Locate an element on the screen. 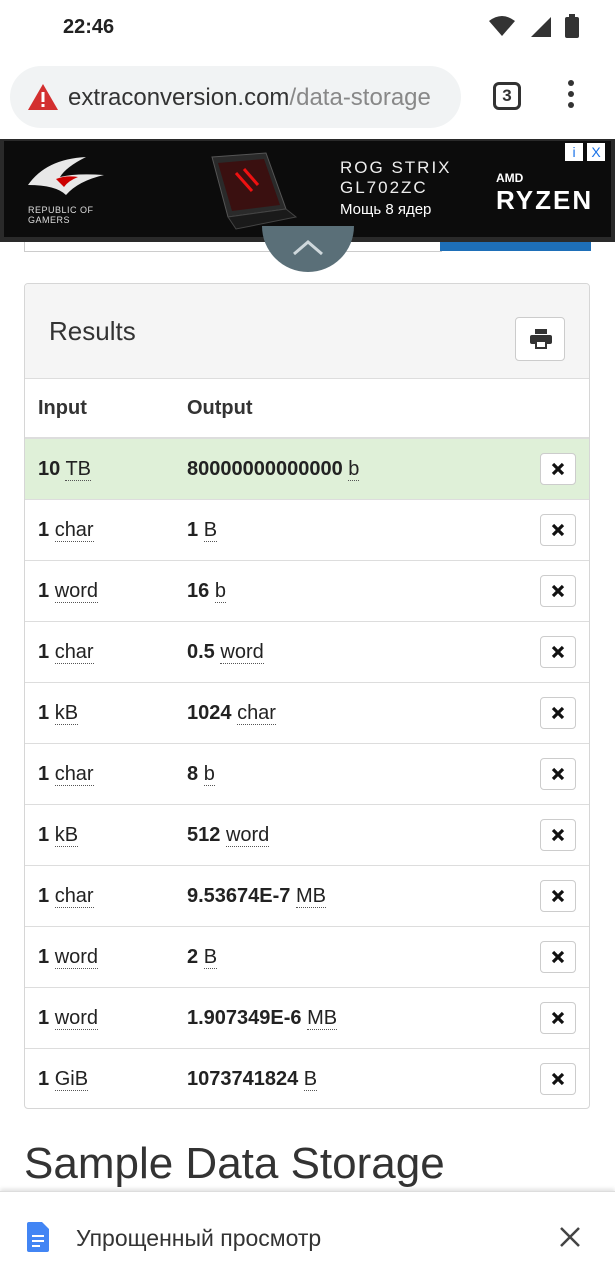 The image size is (615, 1281). output-value: 2 is located at coordinates (193, 956).